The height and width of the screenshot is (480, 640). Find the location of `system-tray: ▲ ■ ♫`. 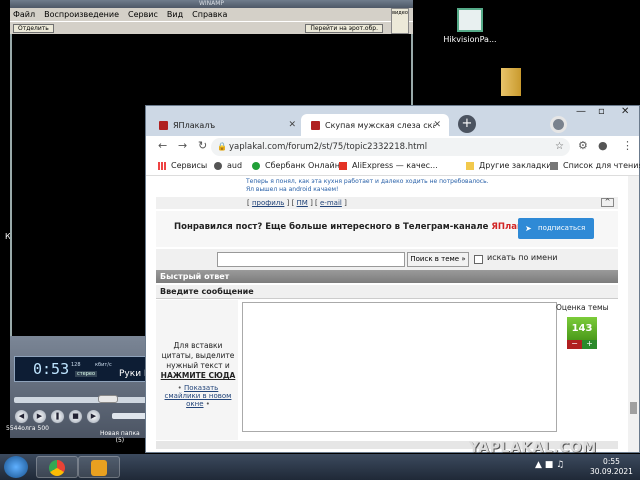

system-tray: ▲ ■ ♫ is located at coordinates (549, 465).